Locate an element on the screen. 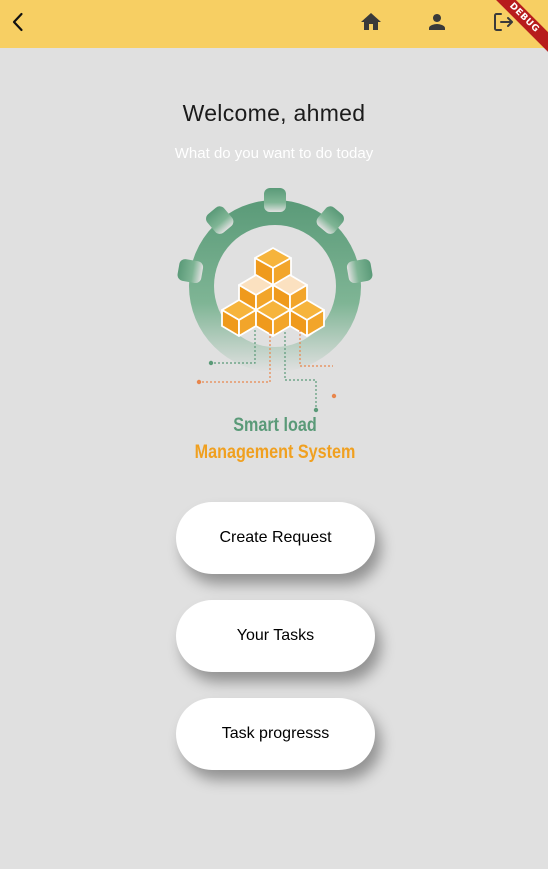  gear-boxes-logo-graphic is located at coordinates (275, 300).